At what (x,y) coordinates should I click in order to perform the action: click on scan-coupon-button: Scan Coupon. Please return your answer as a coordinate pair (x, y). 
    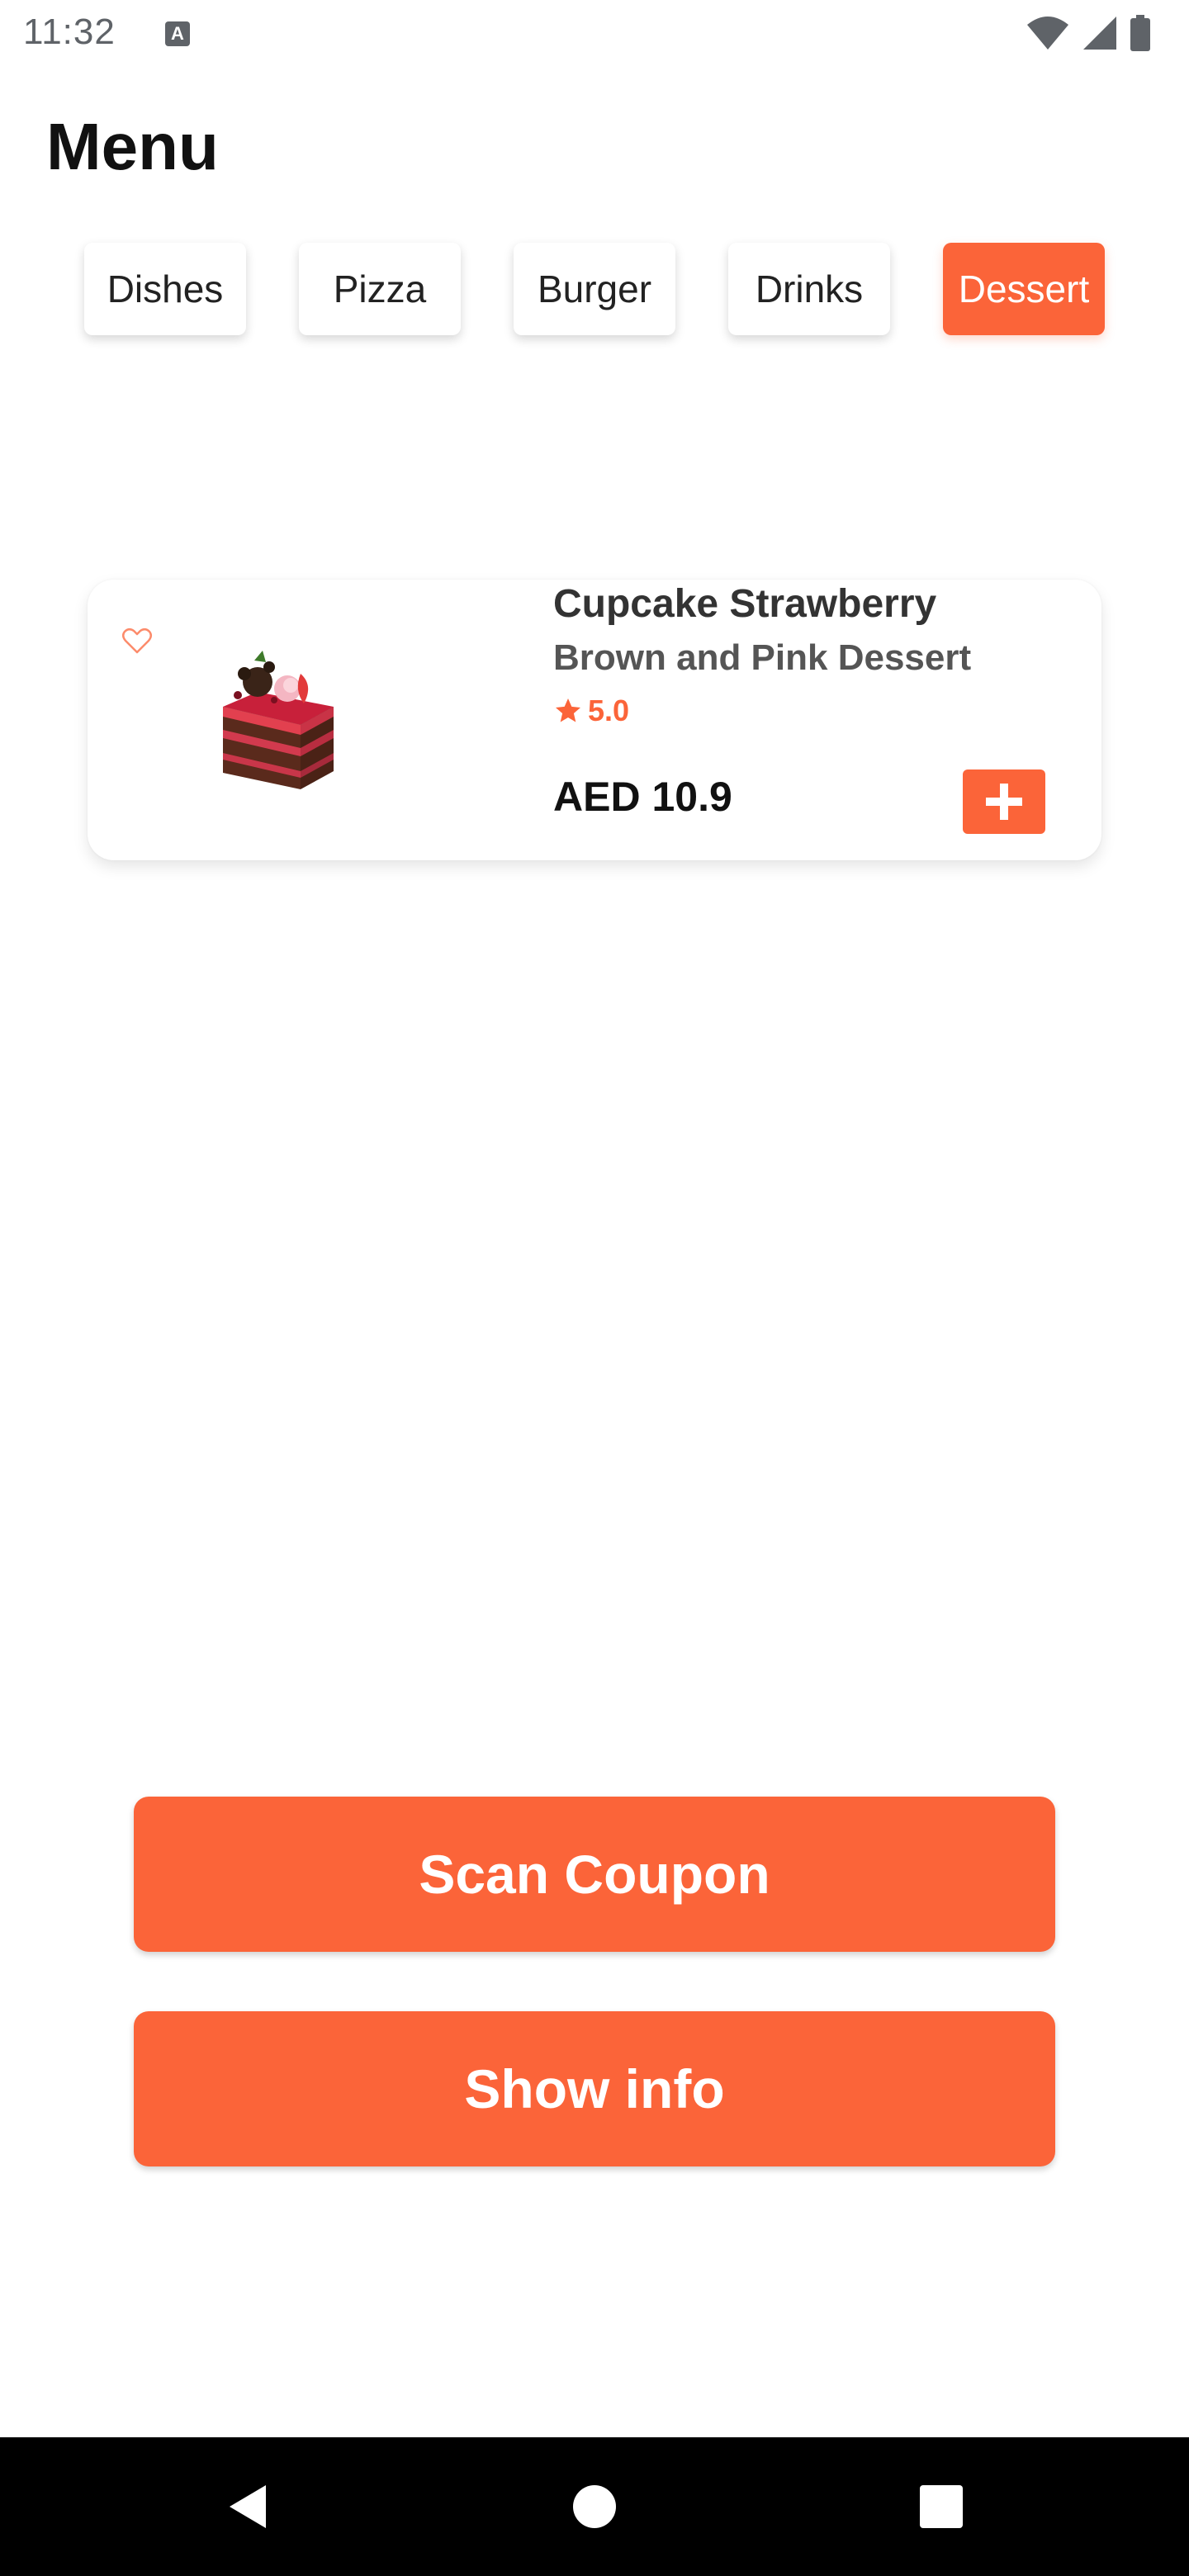
    Looking at the image, I should click on (594, 1874).